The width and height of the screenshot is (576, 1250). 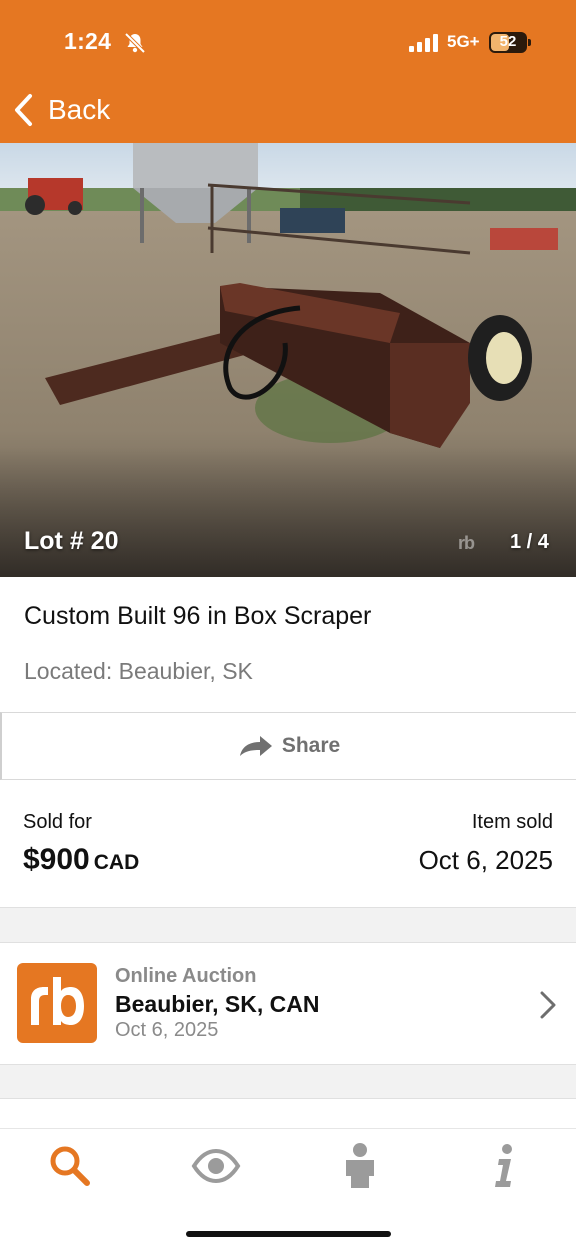 I want to click on rb-logo-mark, so click(x=57, y=1001).